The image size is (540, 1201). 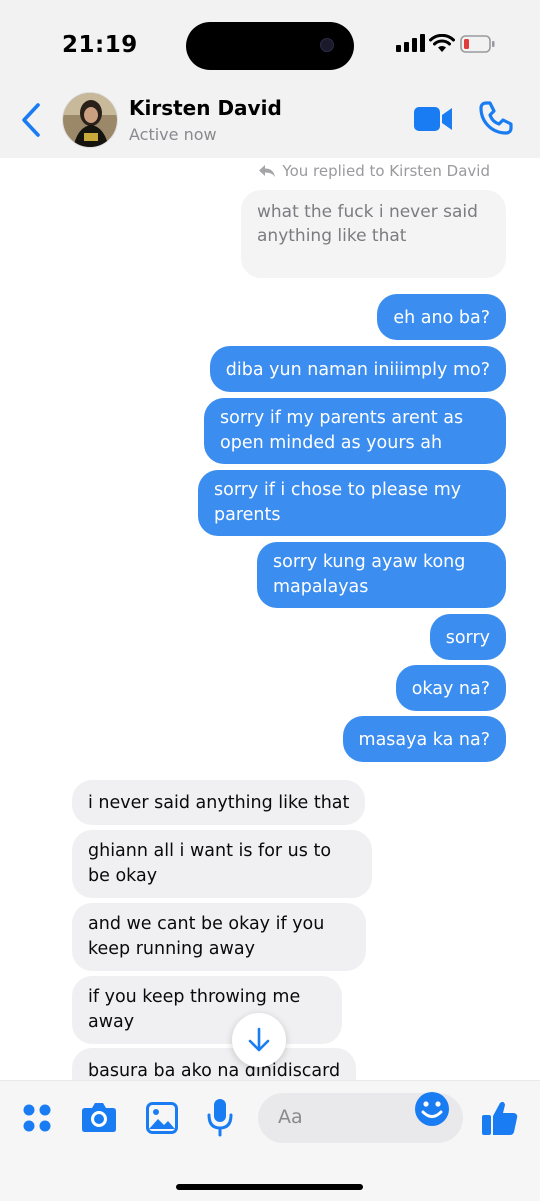 What do you see at coordinates (31, 120) in the screenshot?
I see `back-chevron-icon` at bounding box center [31, 120].